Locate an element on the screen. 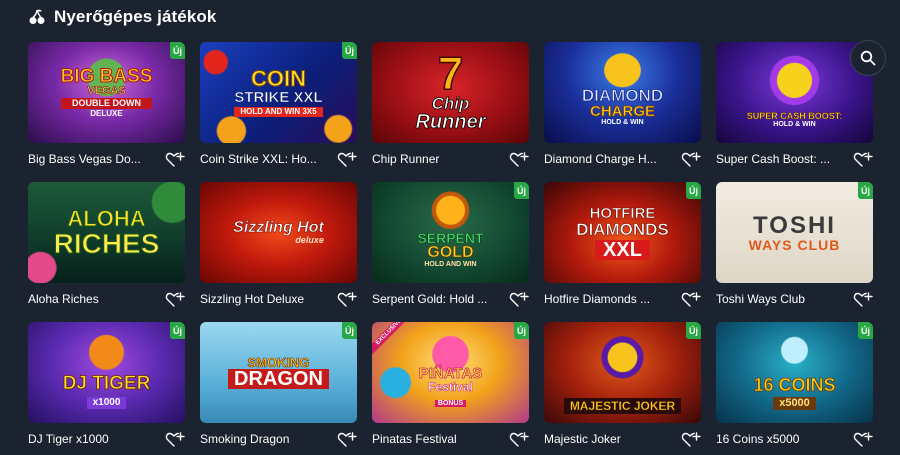  game-thumbnail: DIAMOND CHARGE HOLD & WIN is located at coordinates (622, 92).